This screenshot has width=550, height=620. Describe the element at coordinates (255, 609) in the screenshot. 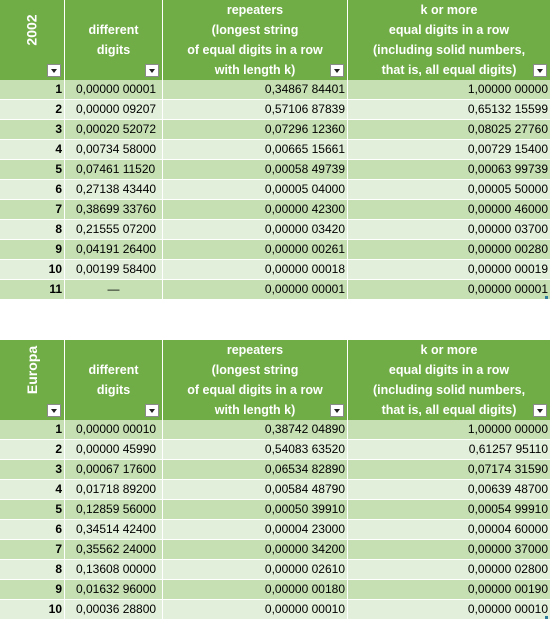

I see `repeaters-cell: 0,00000 00010` at that location.